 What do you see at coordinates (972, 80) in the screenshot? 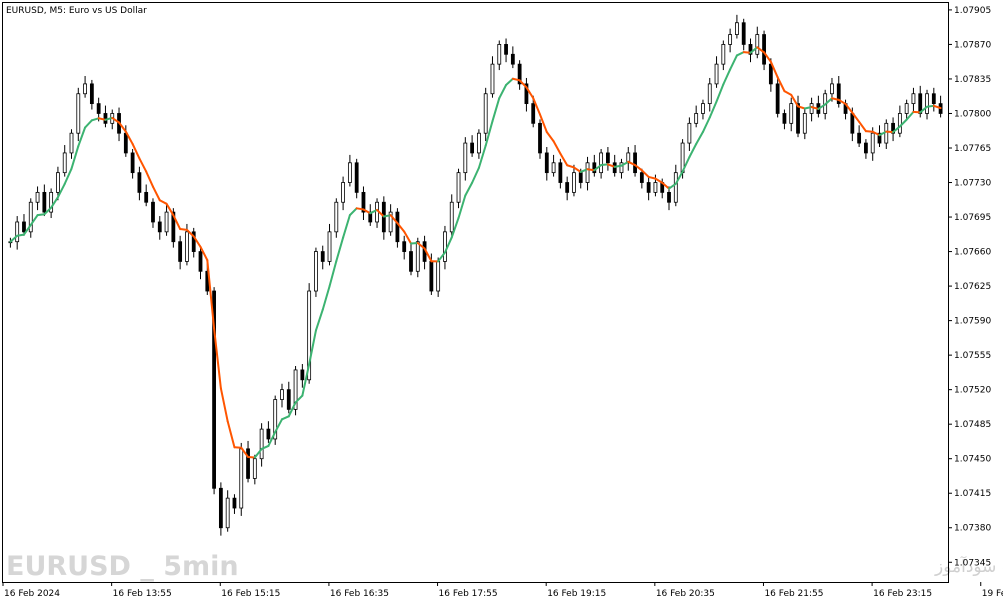
I see `y-tick-label: 1.07835` at bounding box center [972, 80].